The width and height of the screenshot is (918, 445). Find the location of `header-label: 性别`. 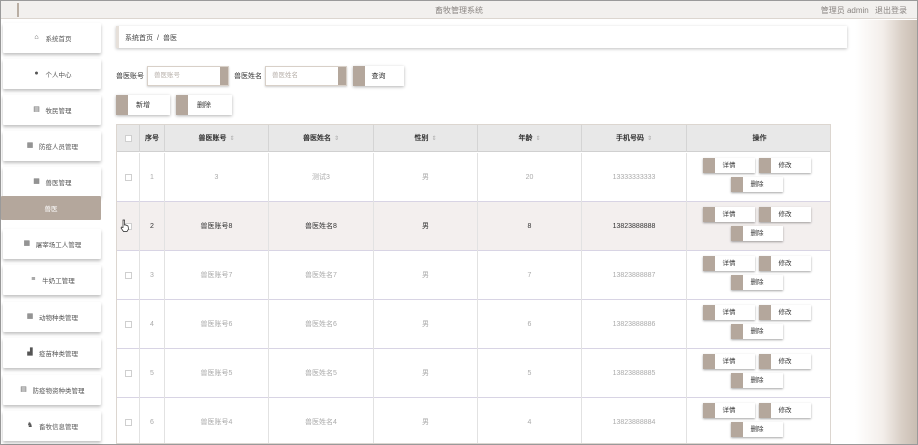

header-label: 性别 is located at coordinates (421, 138).